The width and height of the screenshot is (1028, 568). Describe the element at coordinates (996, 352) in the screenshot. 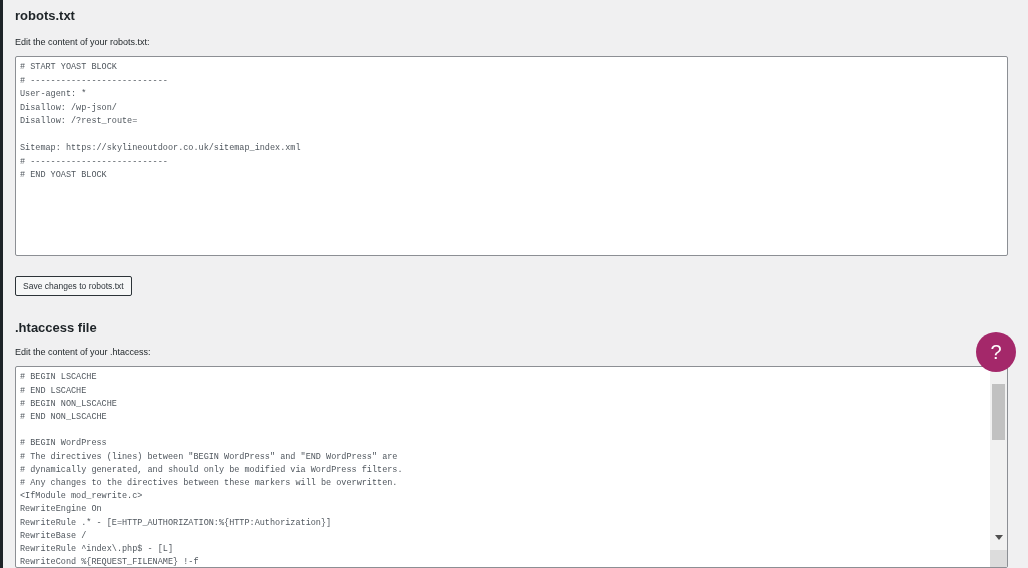

I see `help-button: ?` at that location.